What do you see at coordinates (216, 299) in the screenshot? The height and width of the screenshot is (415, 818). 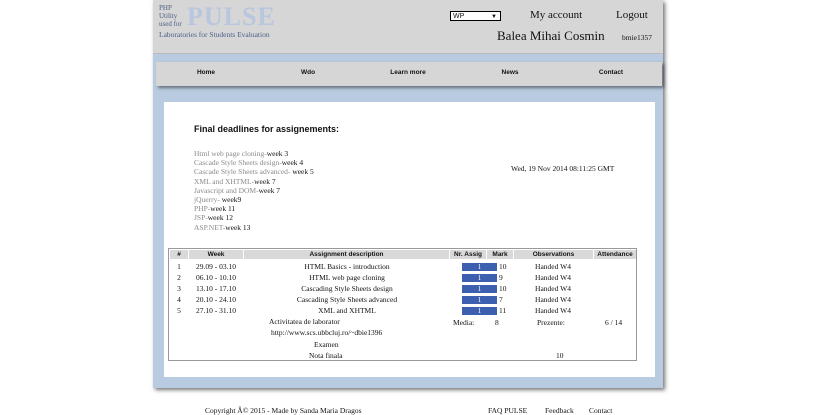 I see `row-week: 20.10 - 24.10` at bounding box center [216, 299].